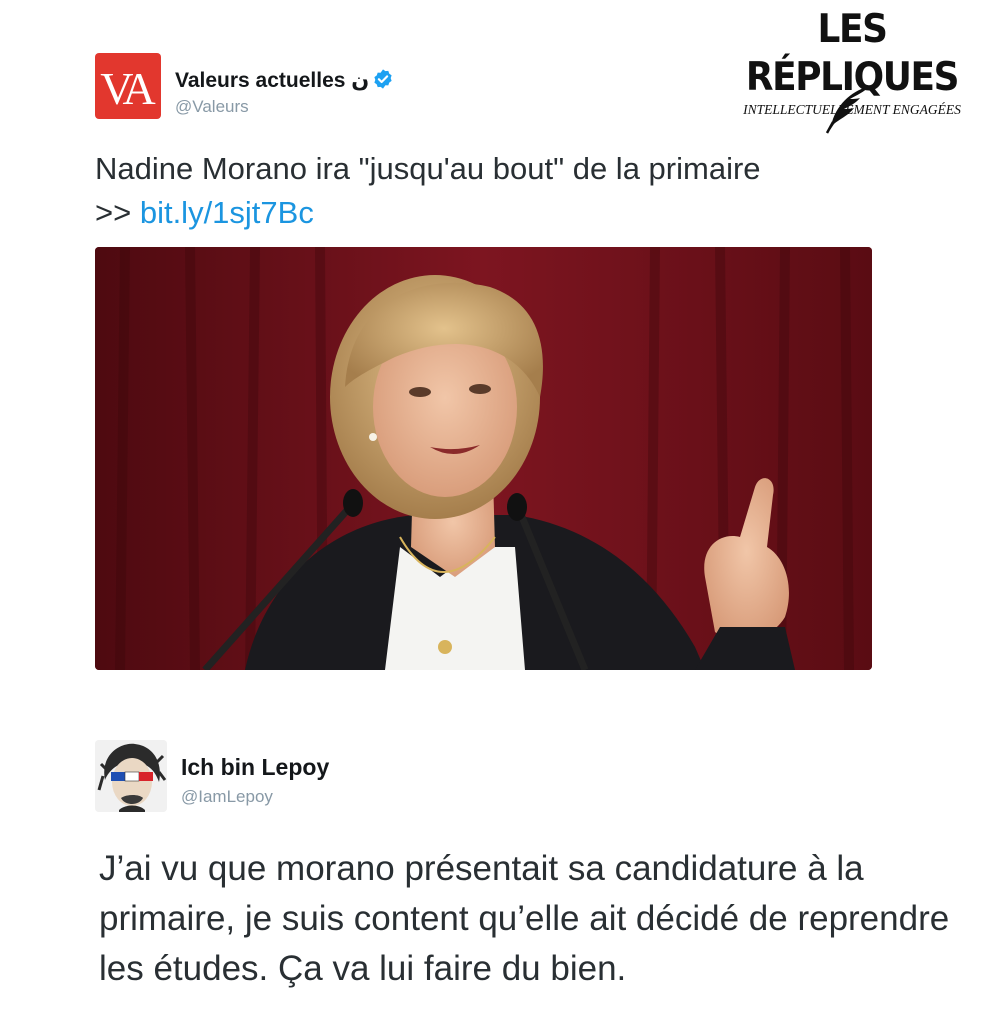 This screenshot has width=994, height=1024. Describe the element at coordinates (117, 212) in the screenshot. I see `link-prefix: >>` at that location.